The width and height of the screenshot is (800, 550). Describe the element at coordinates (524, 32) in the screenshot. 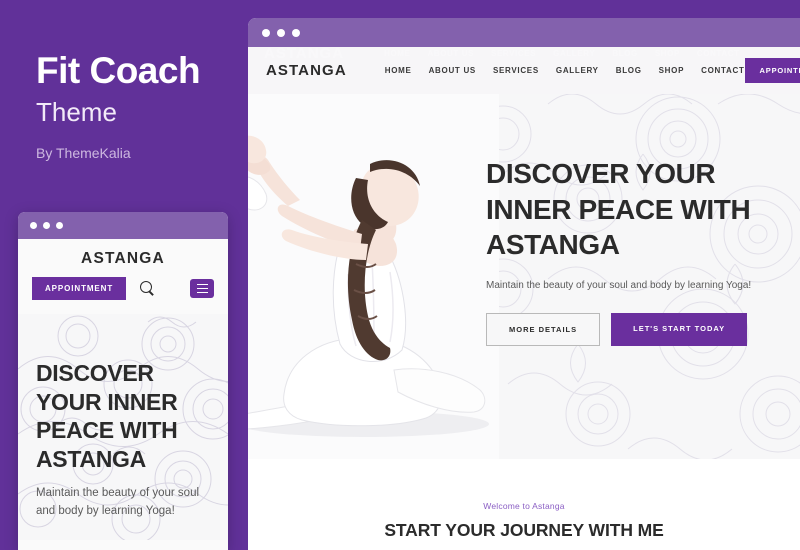

I see `desktop-titlebar` at that location.